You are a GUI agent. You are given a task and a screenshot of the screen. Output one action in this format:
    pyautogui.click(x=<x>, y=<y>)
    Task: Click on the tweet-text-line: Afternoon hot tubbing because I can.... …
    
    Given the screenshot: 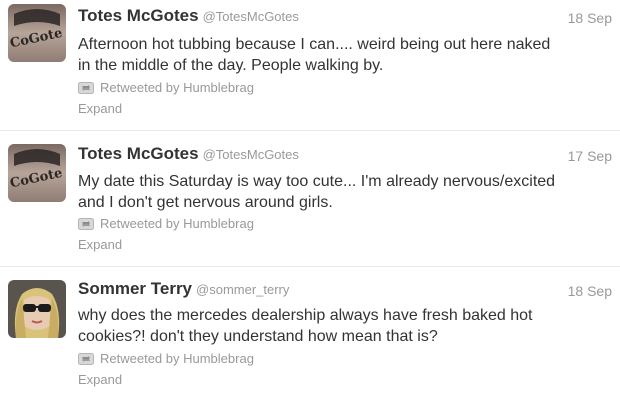 What is the action you would take?
    pyautogui.click(x=314, y=44)
    